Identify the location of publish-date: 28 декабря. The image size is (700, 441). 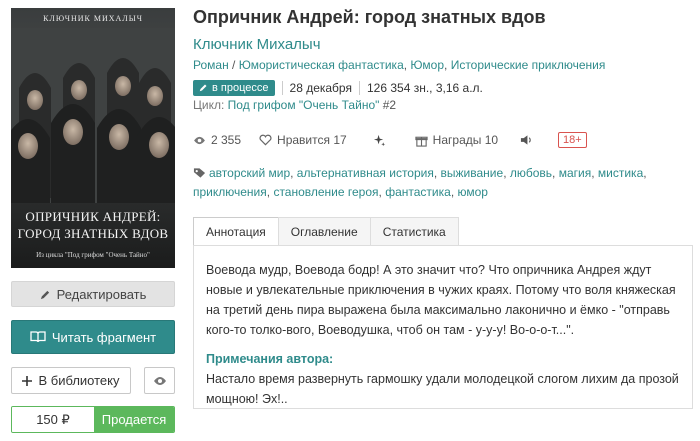
(320, 87).